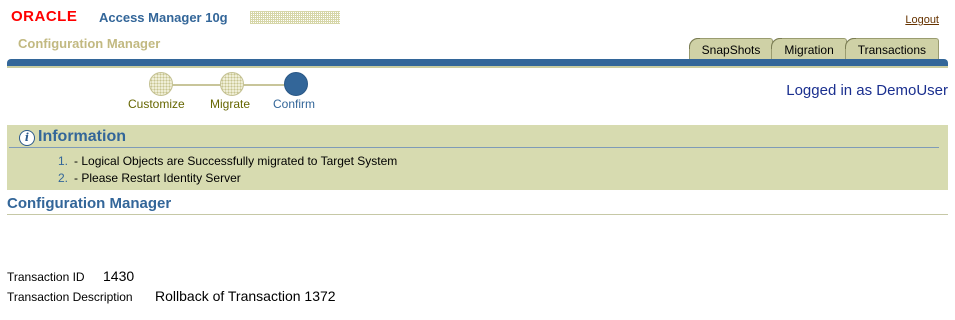 The height and width of the screenshot is (320, 955). I want to click on train-label-confirm: Confirm, so click(294, 104).